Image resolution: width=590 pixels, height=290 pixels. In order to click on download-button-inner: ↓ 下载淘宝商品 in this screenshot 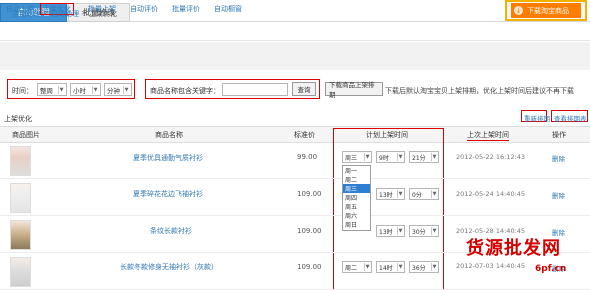, I will do `click(546, 10)`.